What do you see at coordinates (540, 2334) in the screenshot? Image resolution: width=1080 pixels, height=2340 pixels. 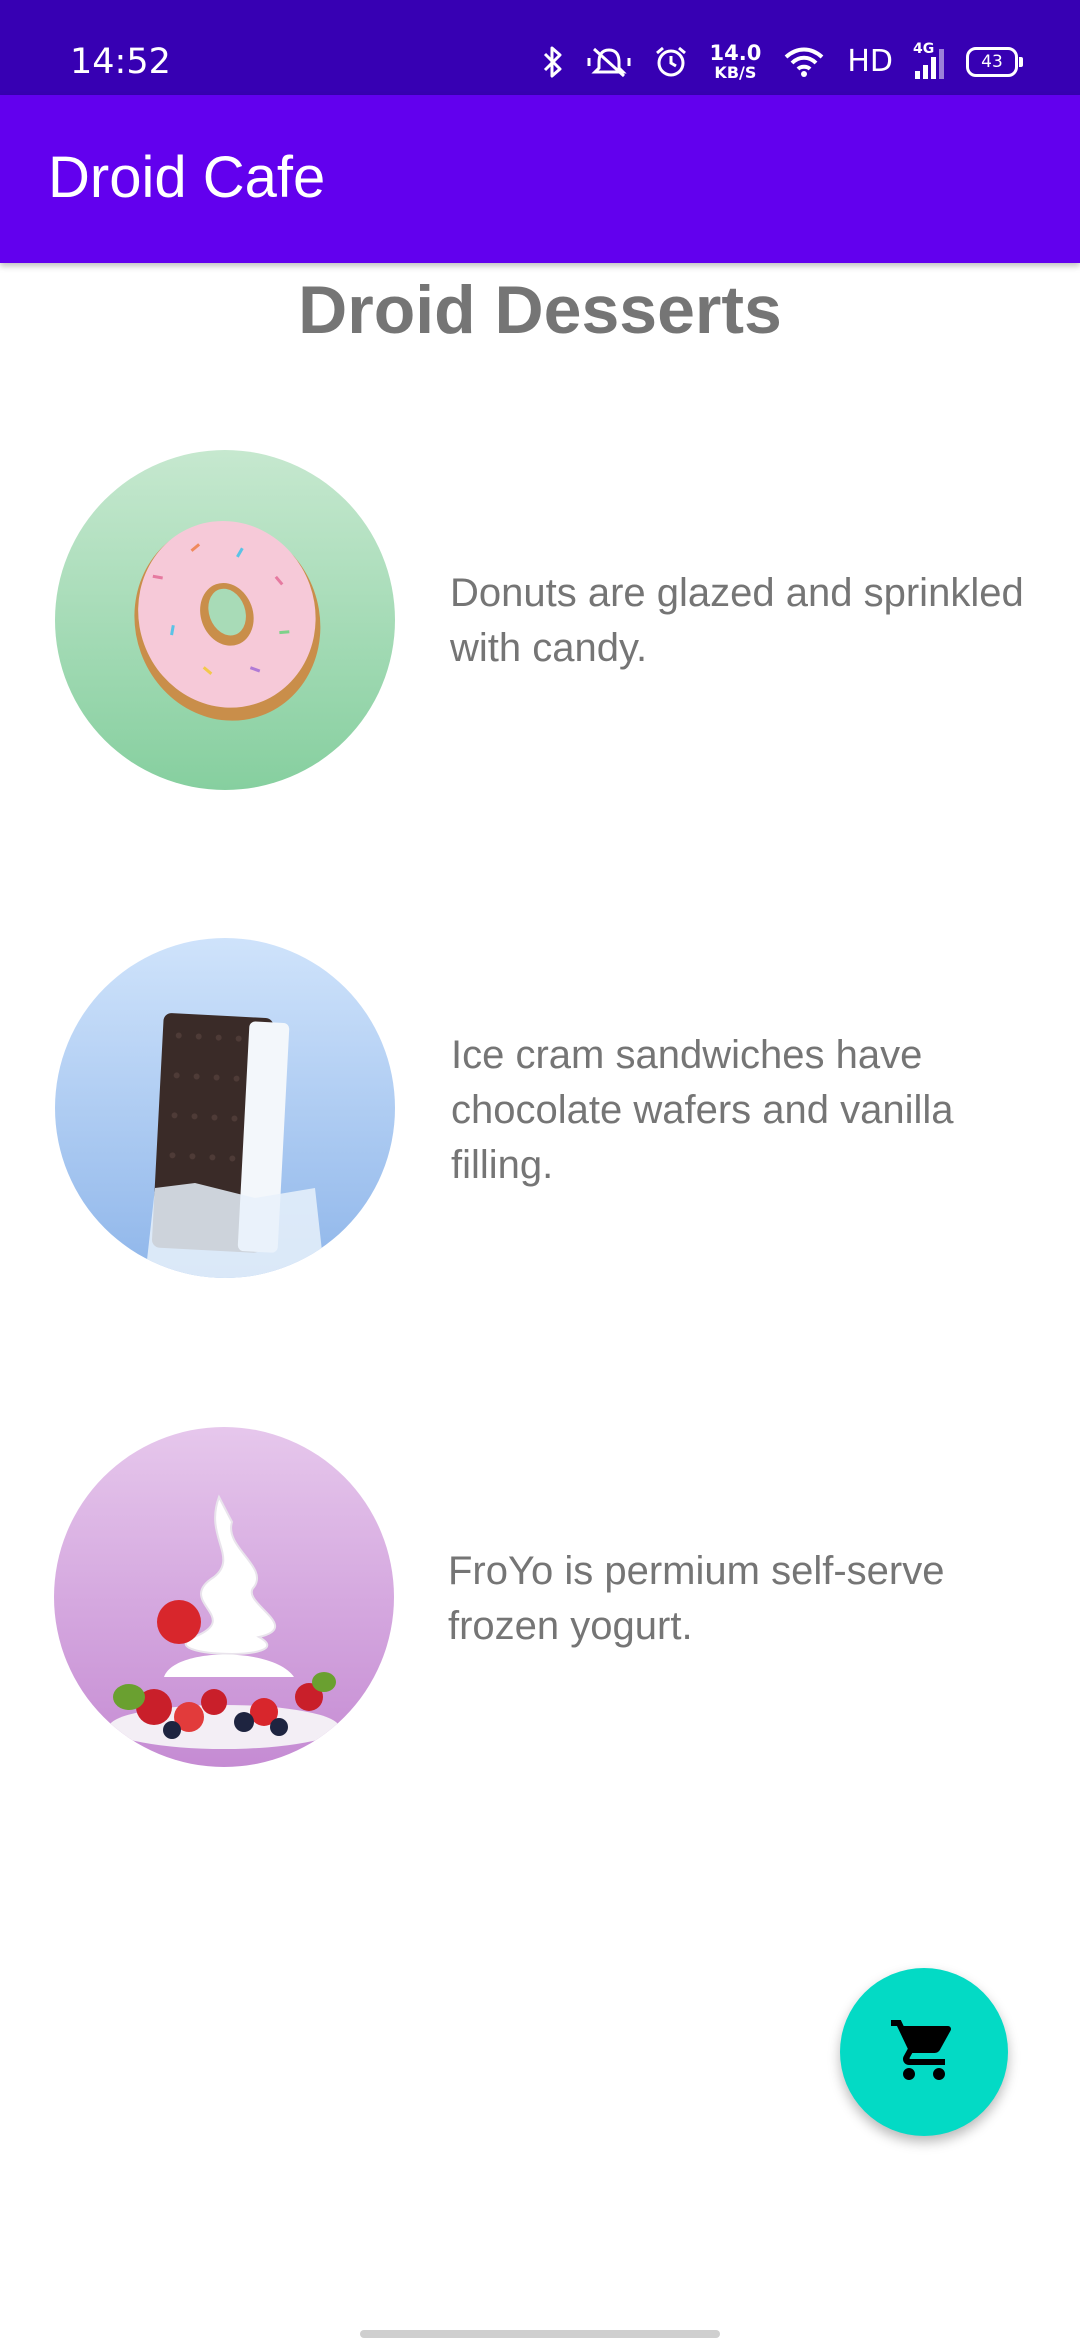 I see `gesture-nav-handle` at bounding box center [540, 2334].